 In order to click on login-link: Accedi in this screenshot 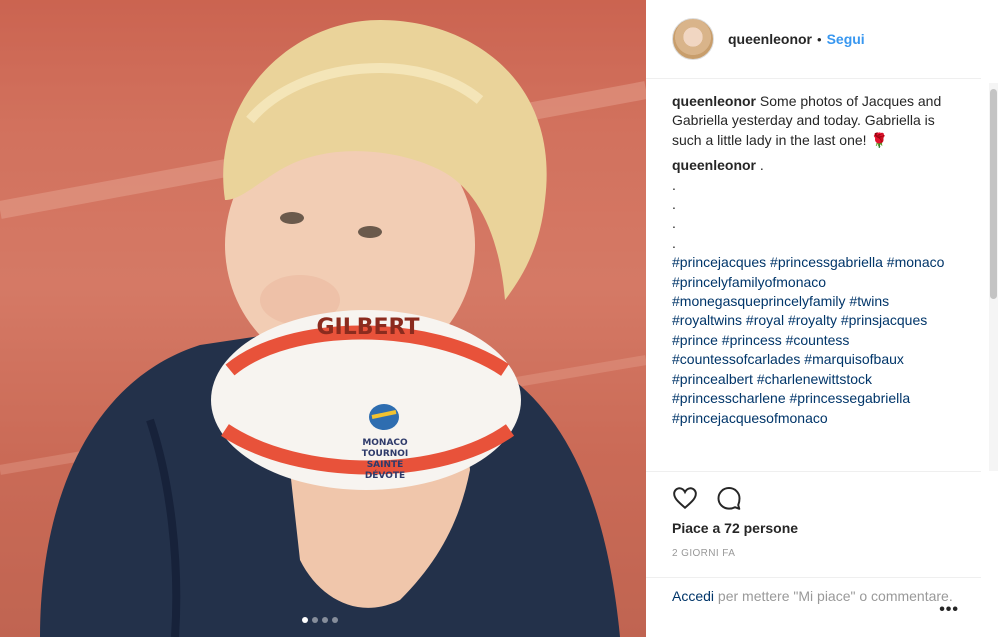, I will do `click(693, 596)`.